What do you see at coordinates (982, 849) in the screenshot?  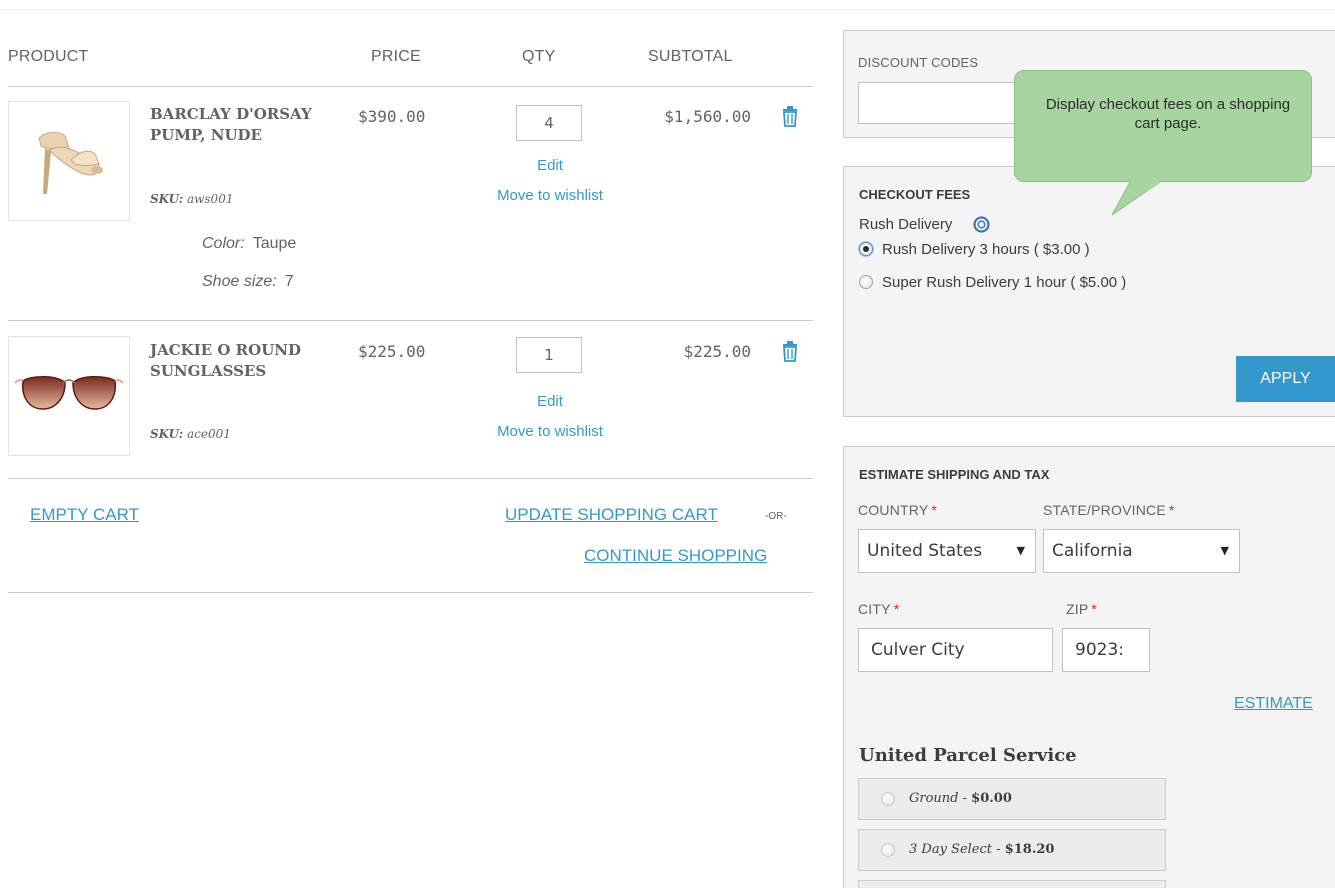 I see `3day-label: 3 Day Select - $18.20` at bounding box center [982, 849].